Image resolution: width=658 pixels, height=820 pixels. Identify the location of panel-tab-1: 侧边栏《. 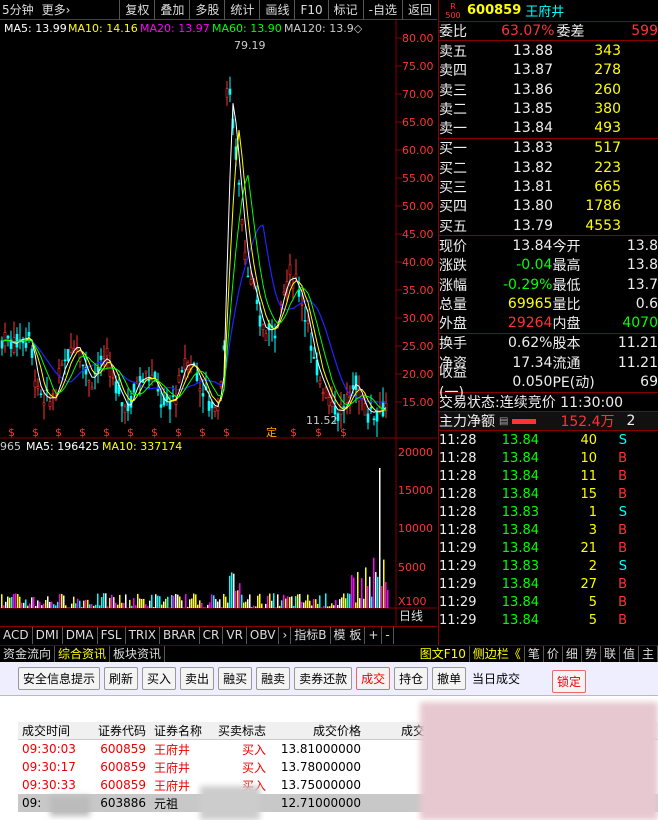
(497, 654).